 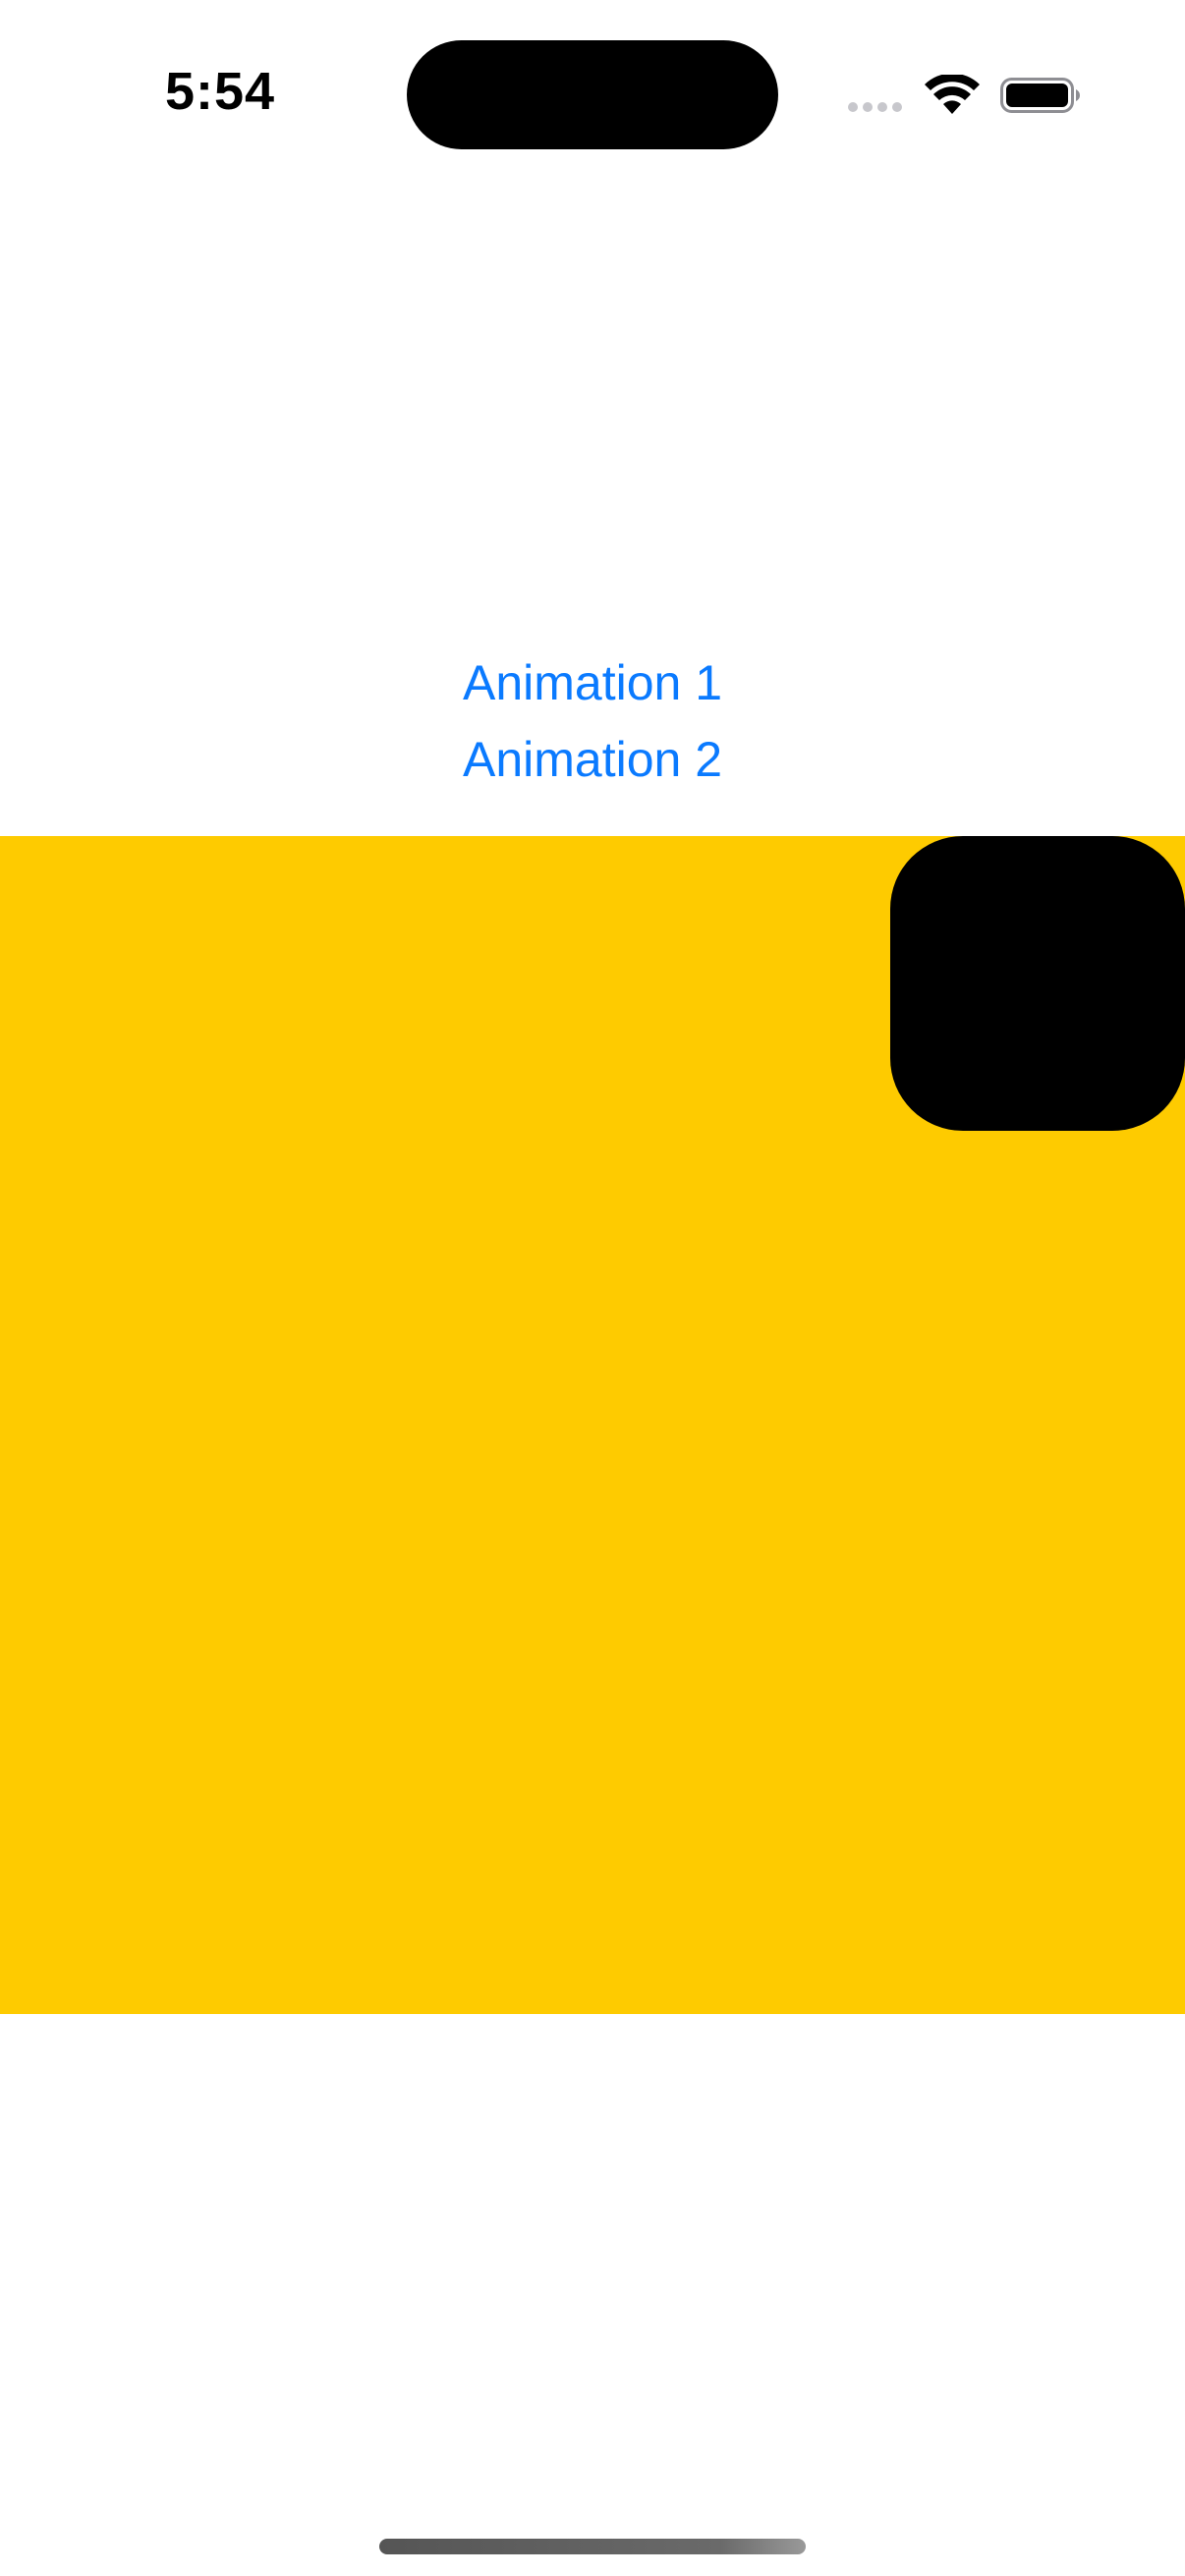 What do you see at coordinates (592, 94) in the screenshot?
I see `dynamic-island` at bounding box center [592, 94].